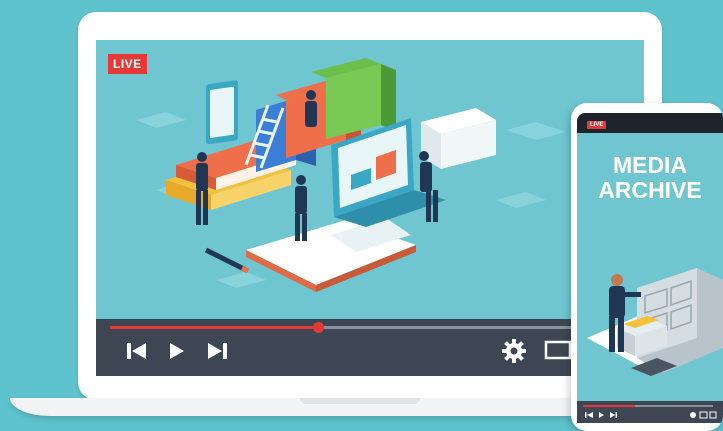 Image resolution: width=723 pixels, height=431 pixels. Describe the element at coordinates (609, 406) in the screenshot. I see `phone-progress-fill` at that location.